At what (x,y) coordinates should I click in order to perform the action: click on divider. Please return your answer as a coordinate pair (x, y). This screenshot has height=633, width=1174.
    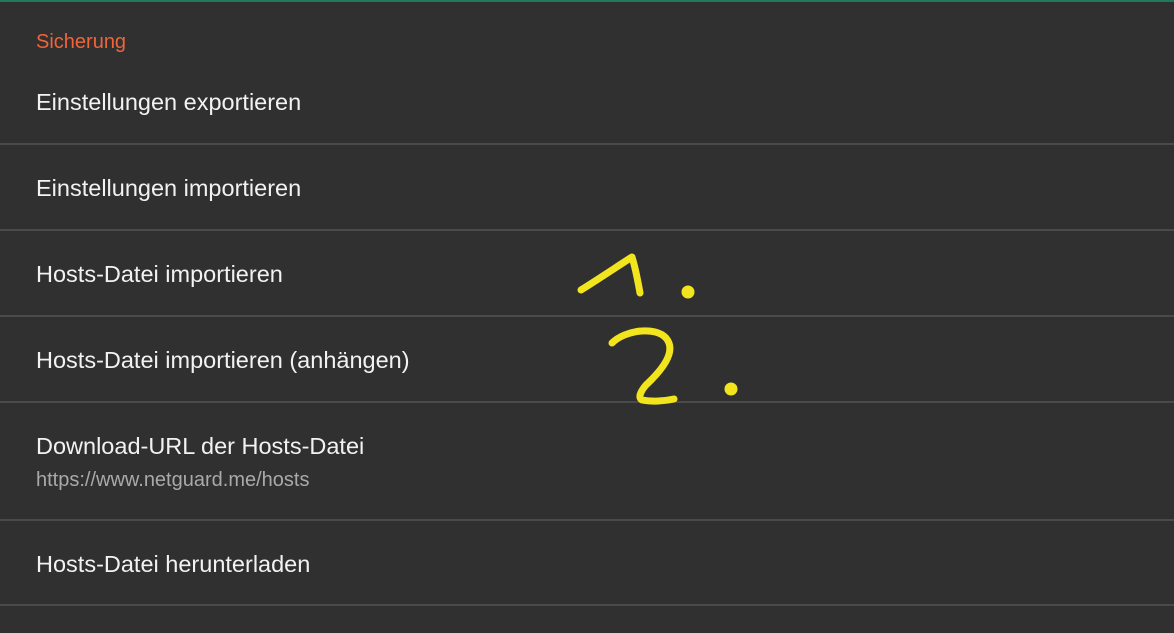
    Looking at the image, I should click on (587, 605).